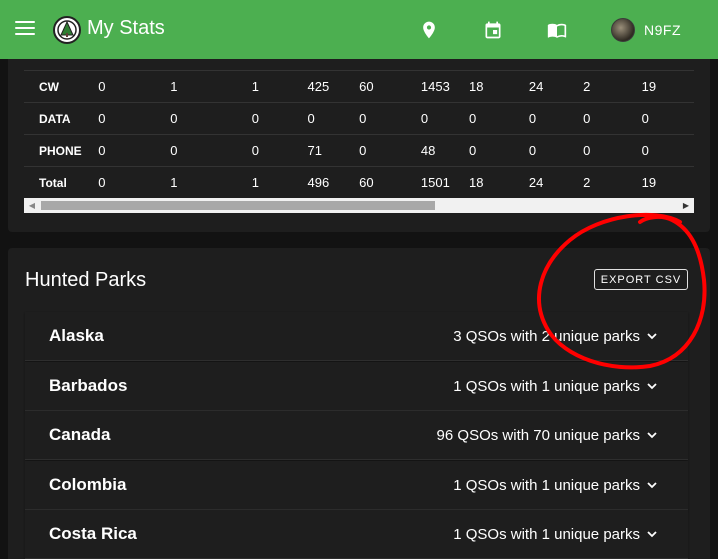  I want to click on table-row: DATA 0 0 0 0 0 0 0 0 0 0, so click(359, 118).